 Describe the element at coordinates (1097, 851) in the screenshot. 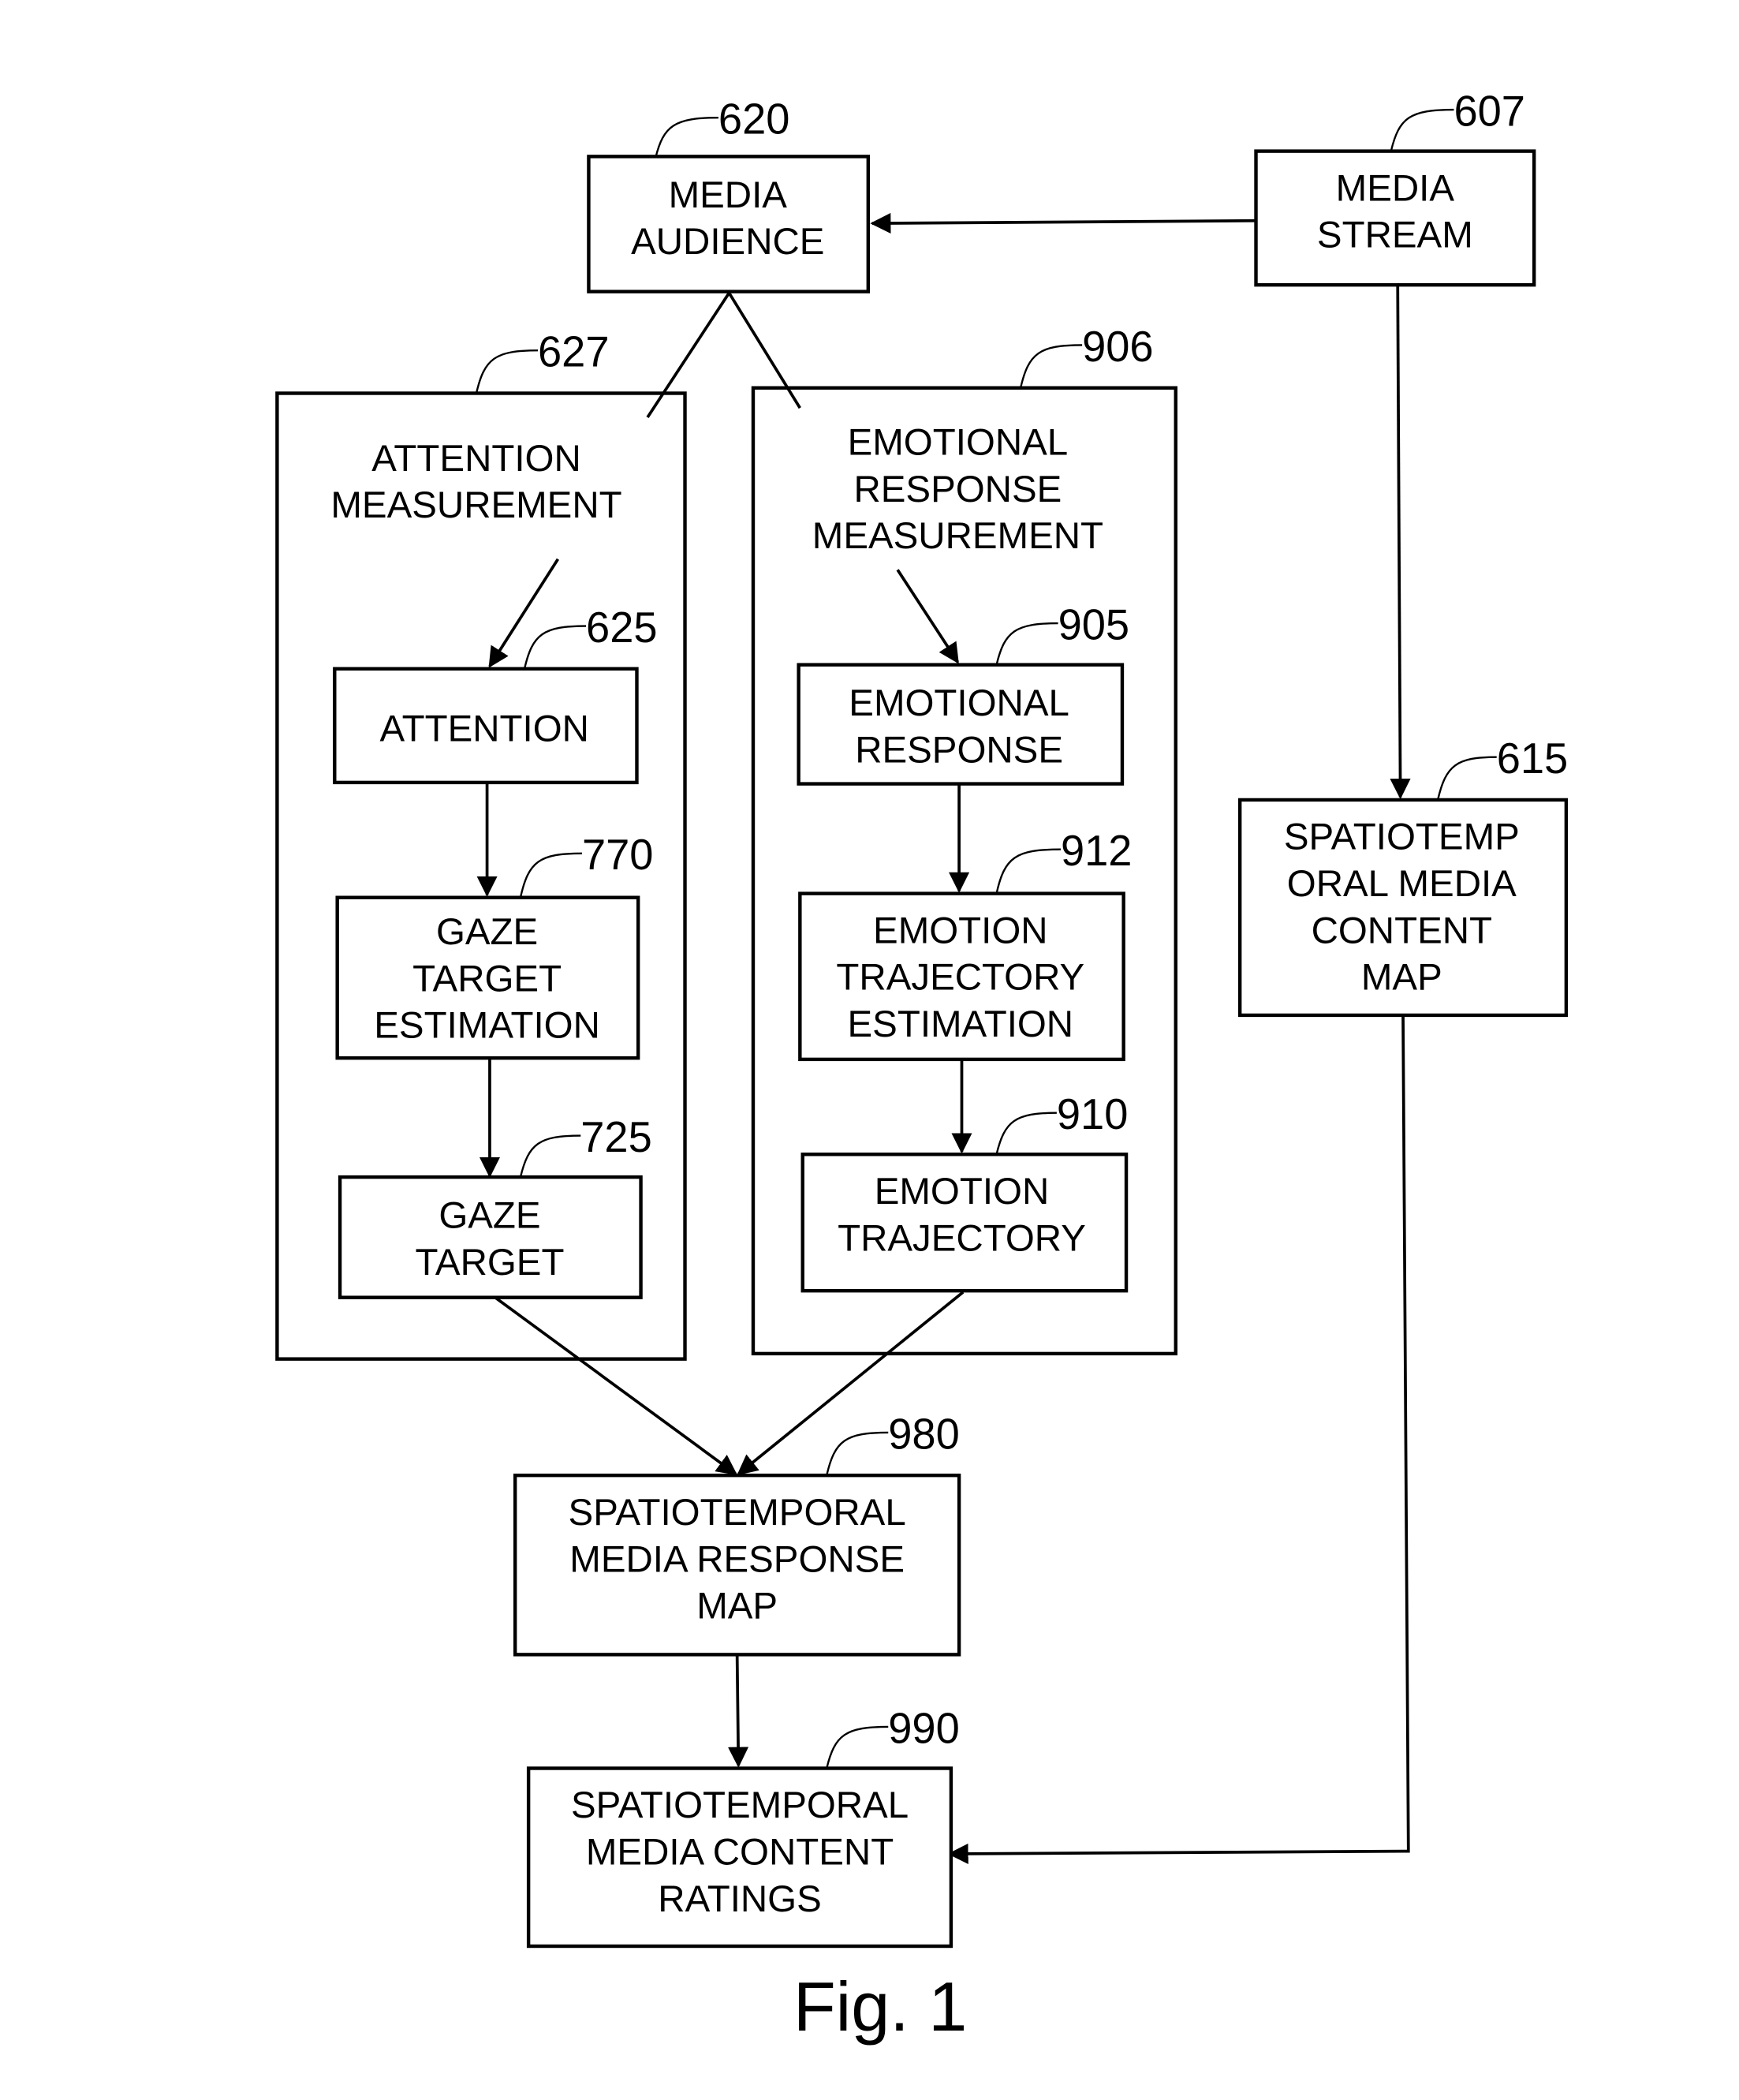

I see `emotion-trajectory-estimation-ref-number: 912` at that location.